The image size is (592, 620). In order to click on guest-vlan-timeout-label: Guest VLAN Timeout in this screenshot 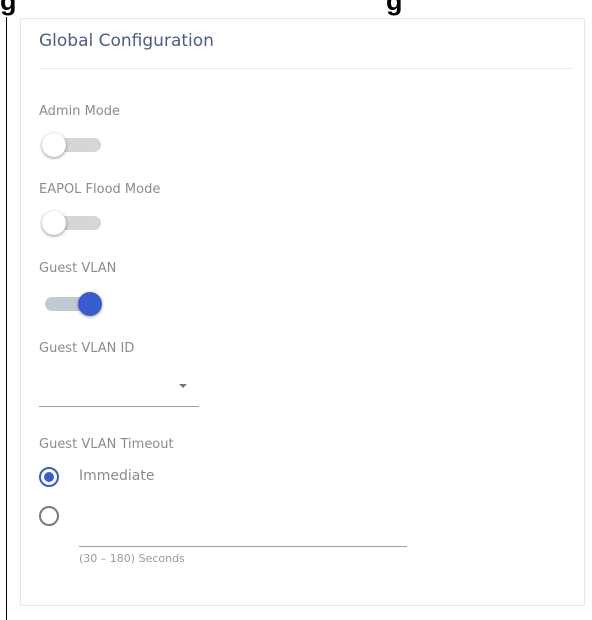, I will do `click(106, 444)`.